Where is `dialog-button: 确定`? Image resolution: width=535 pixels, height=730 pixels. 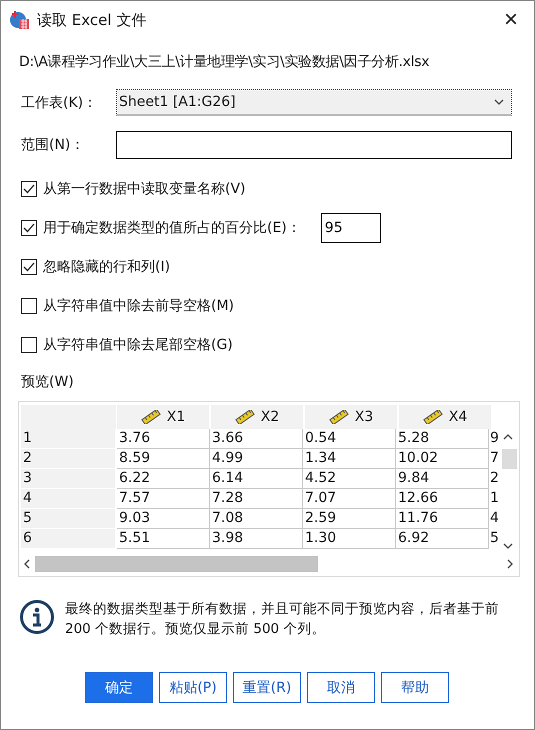
dialog-button: 确定 is located at coordinates (119, 687).